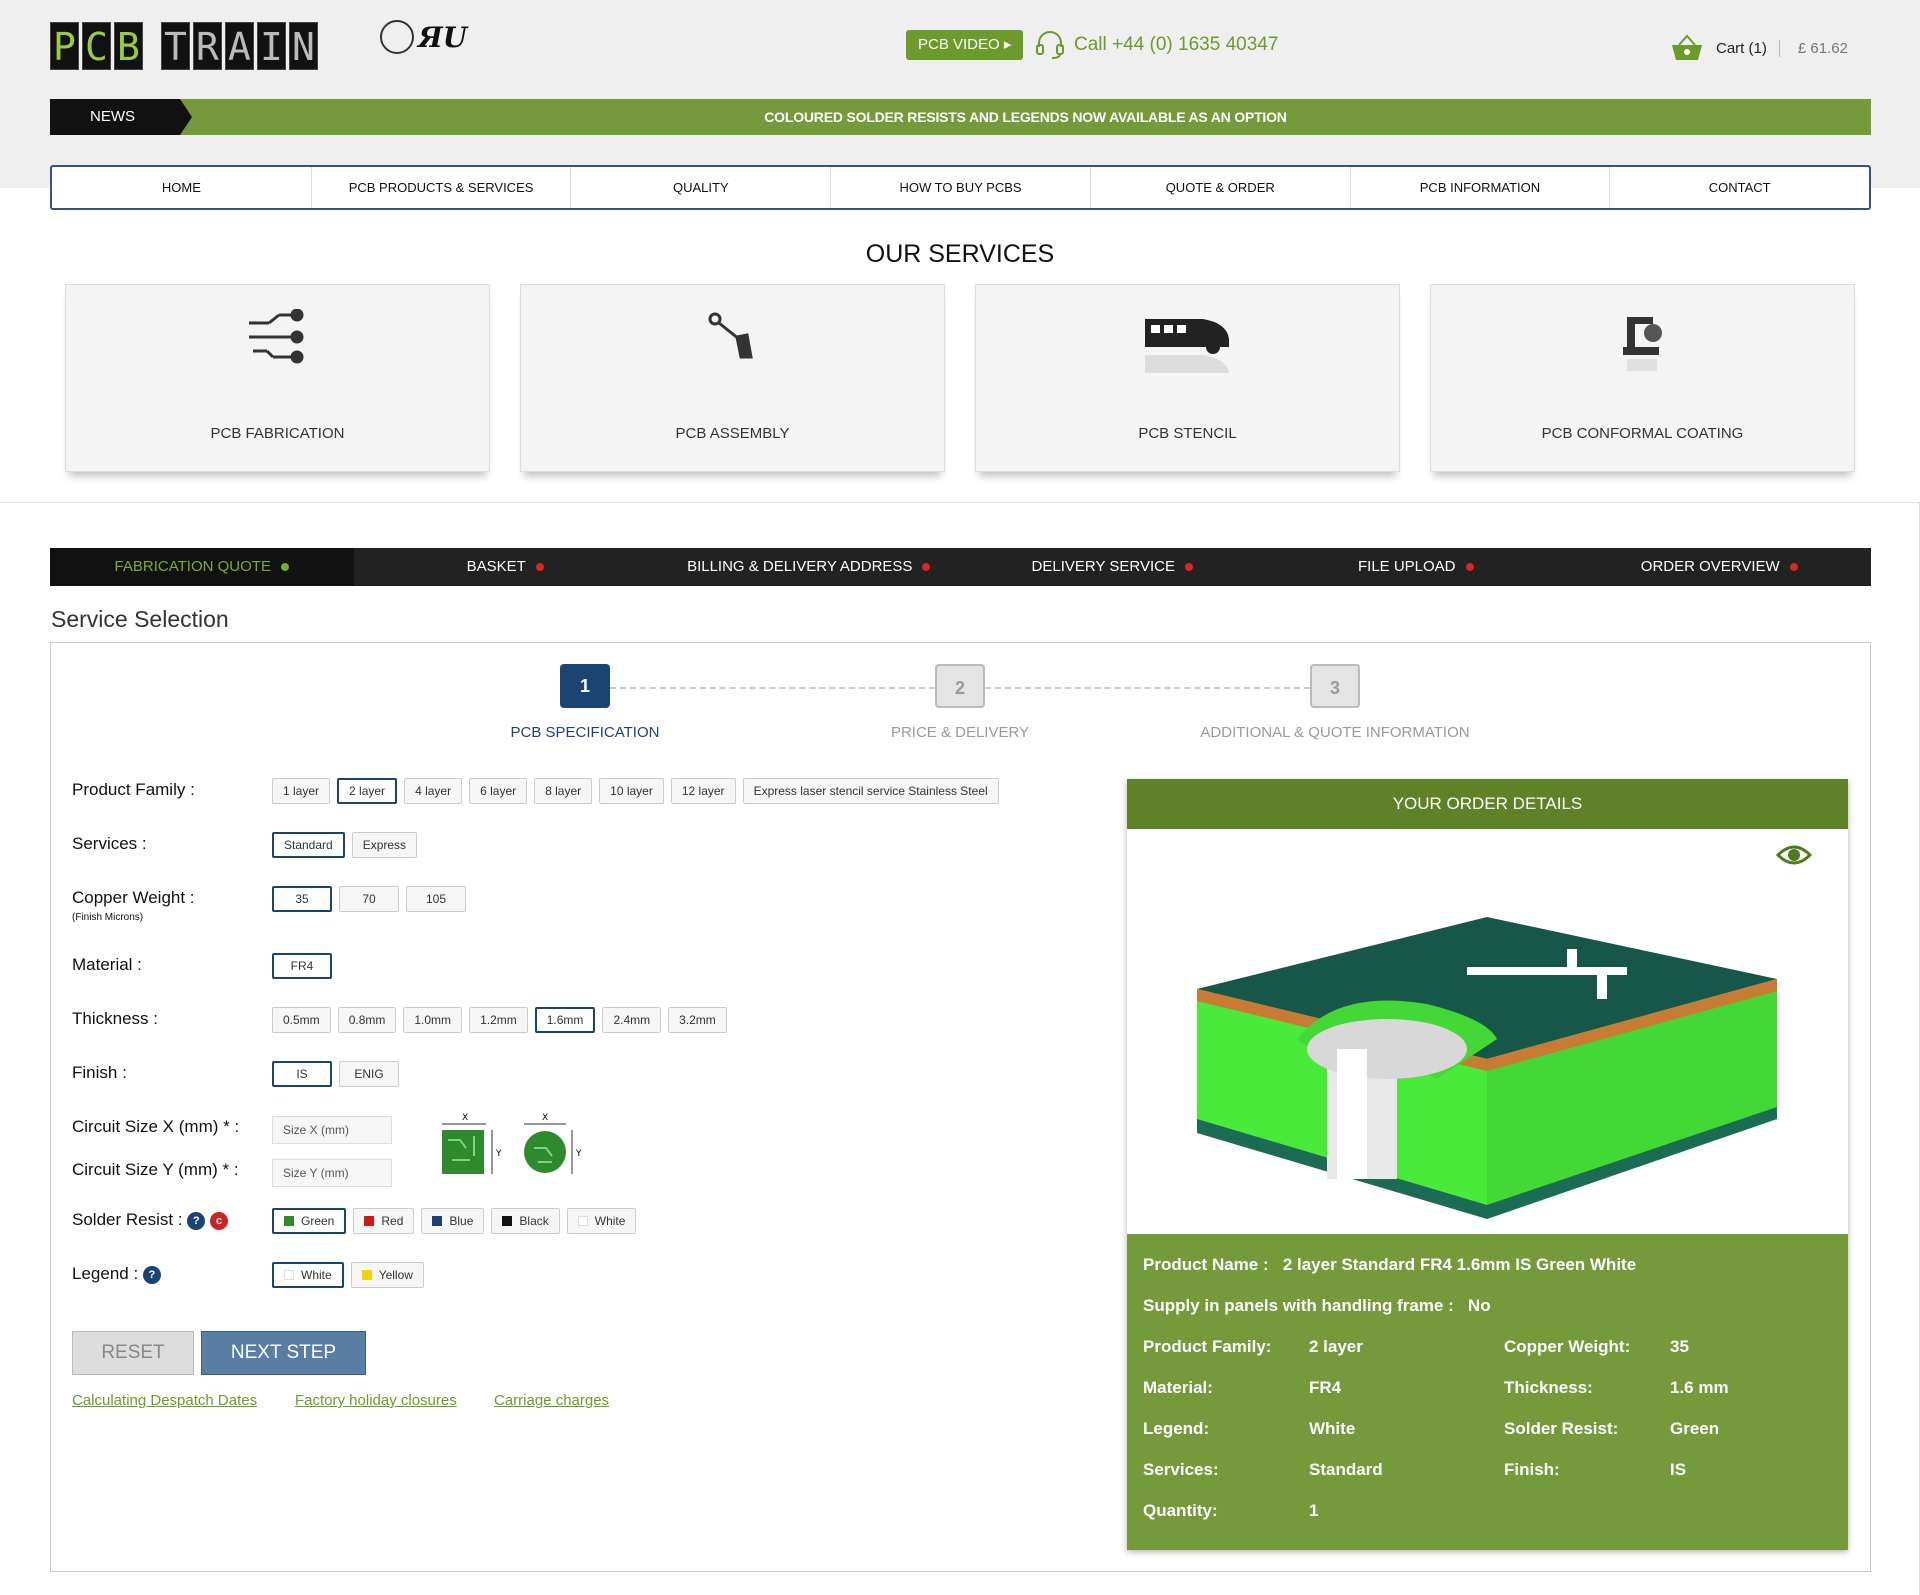 This screenshot has height=1595, width=1920. I want to click on option-copper-35: 35, so click(302, 899).